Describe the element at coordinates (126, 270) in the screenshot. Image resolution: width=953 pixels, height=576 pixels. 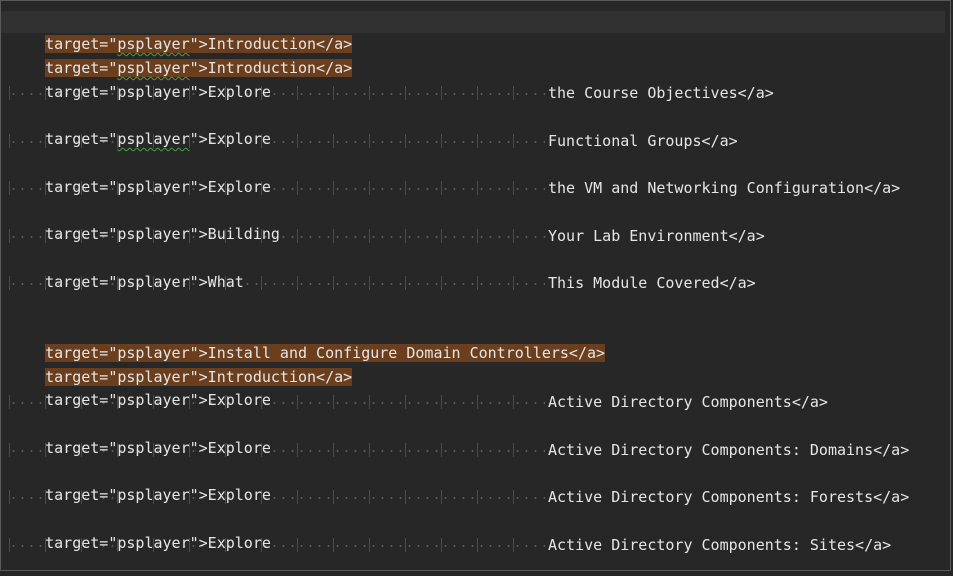
I see `code-line: target="psplayer">What` at that location.